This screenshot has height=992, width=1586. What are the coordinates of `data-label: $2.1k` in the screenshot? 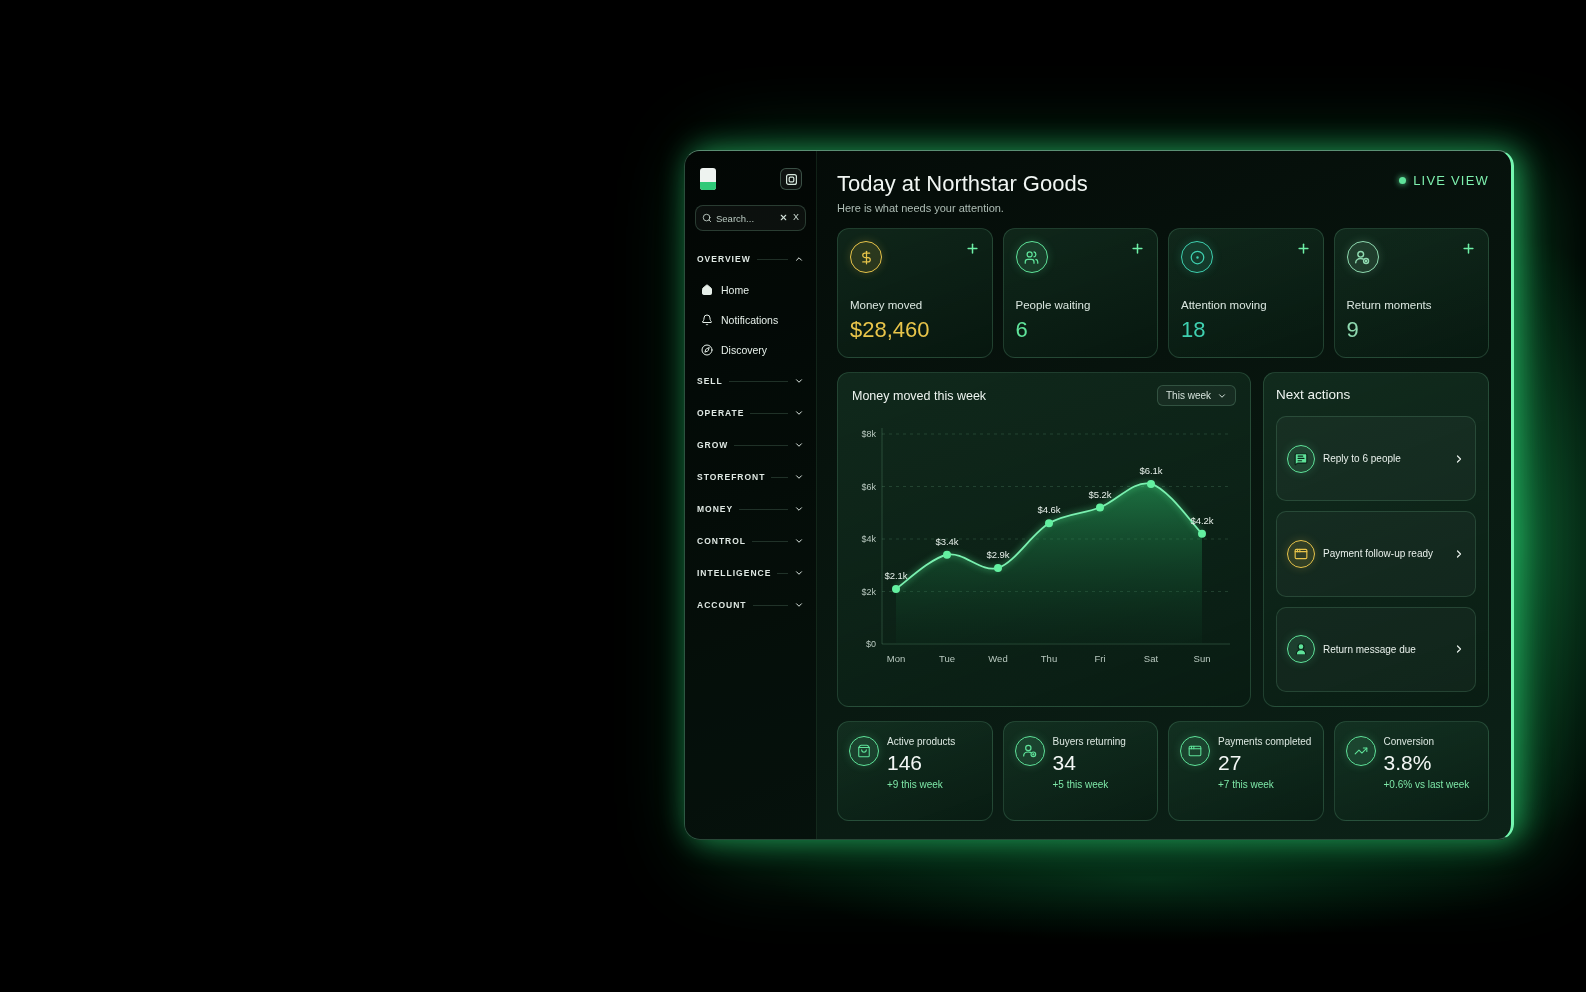 It's located at (896, 575).